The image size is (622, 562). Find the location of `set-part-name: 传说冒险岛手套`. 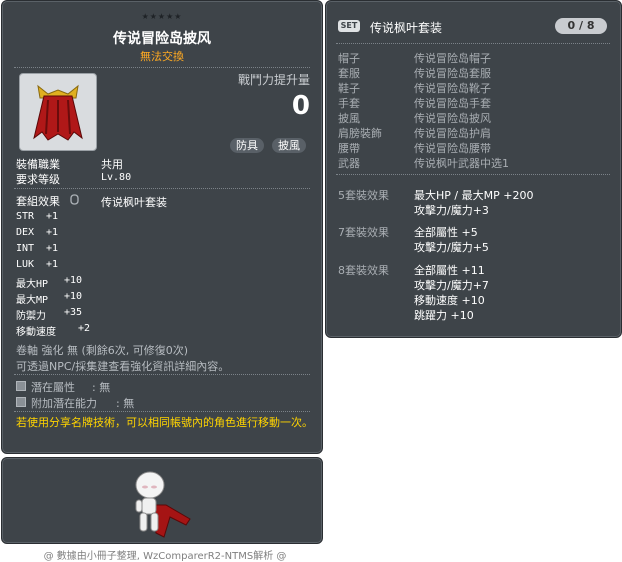

set-part-name: 传说冒险岛手套 is located at coordinates (452, 103).